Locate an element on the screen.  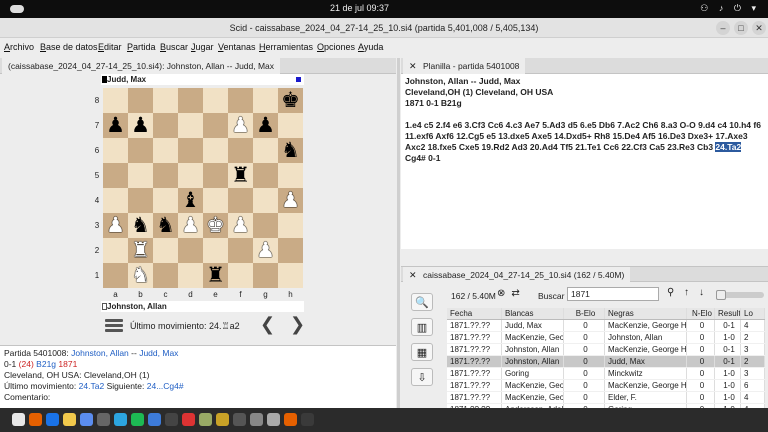
menu-item-ayuda: Ayuda is located at coordinates (370, 47).